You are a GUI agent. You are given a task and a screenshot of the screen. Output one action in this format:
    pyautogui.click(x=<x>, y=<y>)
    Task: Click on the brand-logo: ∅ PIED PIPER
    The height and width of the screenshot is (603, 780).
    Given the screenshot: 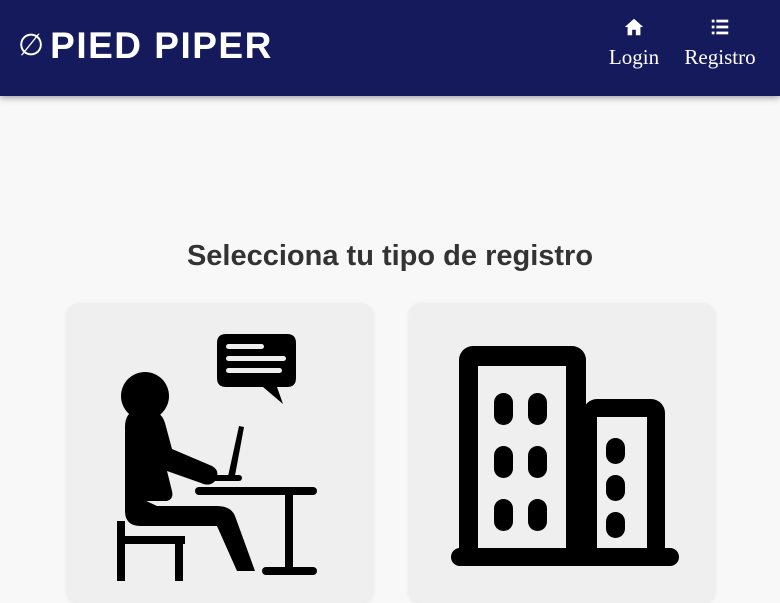 What is the action you would take?
    pyautogui.click(x=145, y=46)
    